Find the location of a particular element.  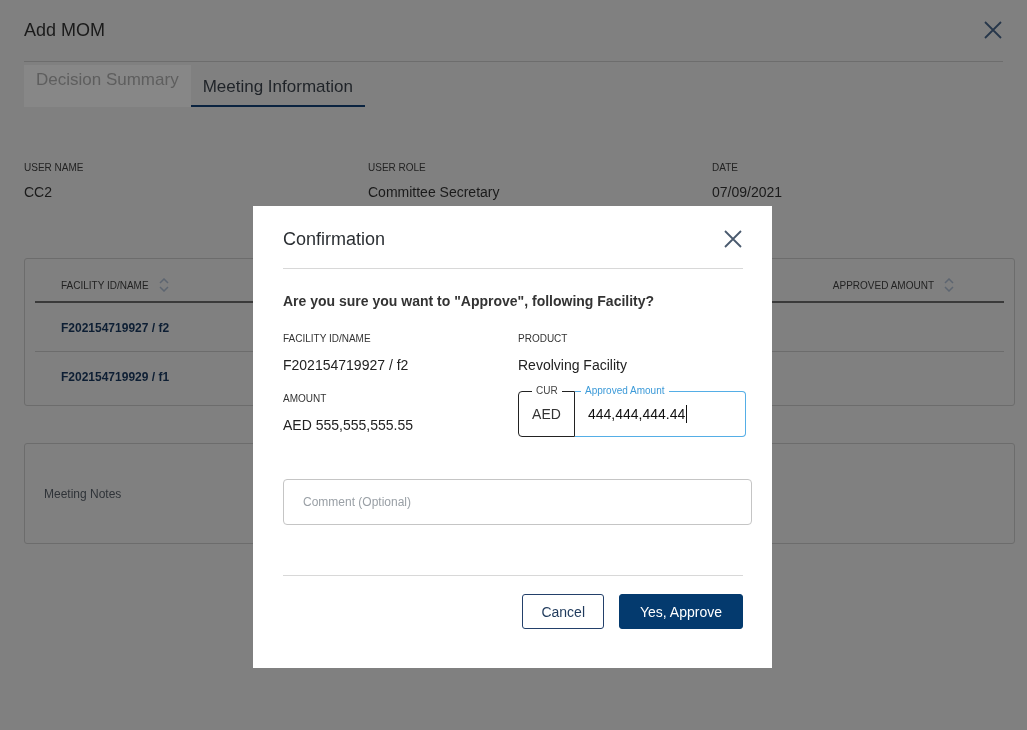

field-label: AMOUNT is located at coordinates (305, 398).